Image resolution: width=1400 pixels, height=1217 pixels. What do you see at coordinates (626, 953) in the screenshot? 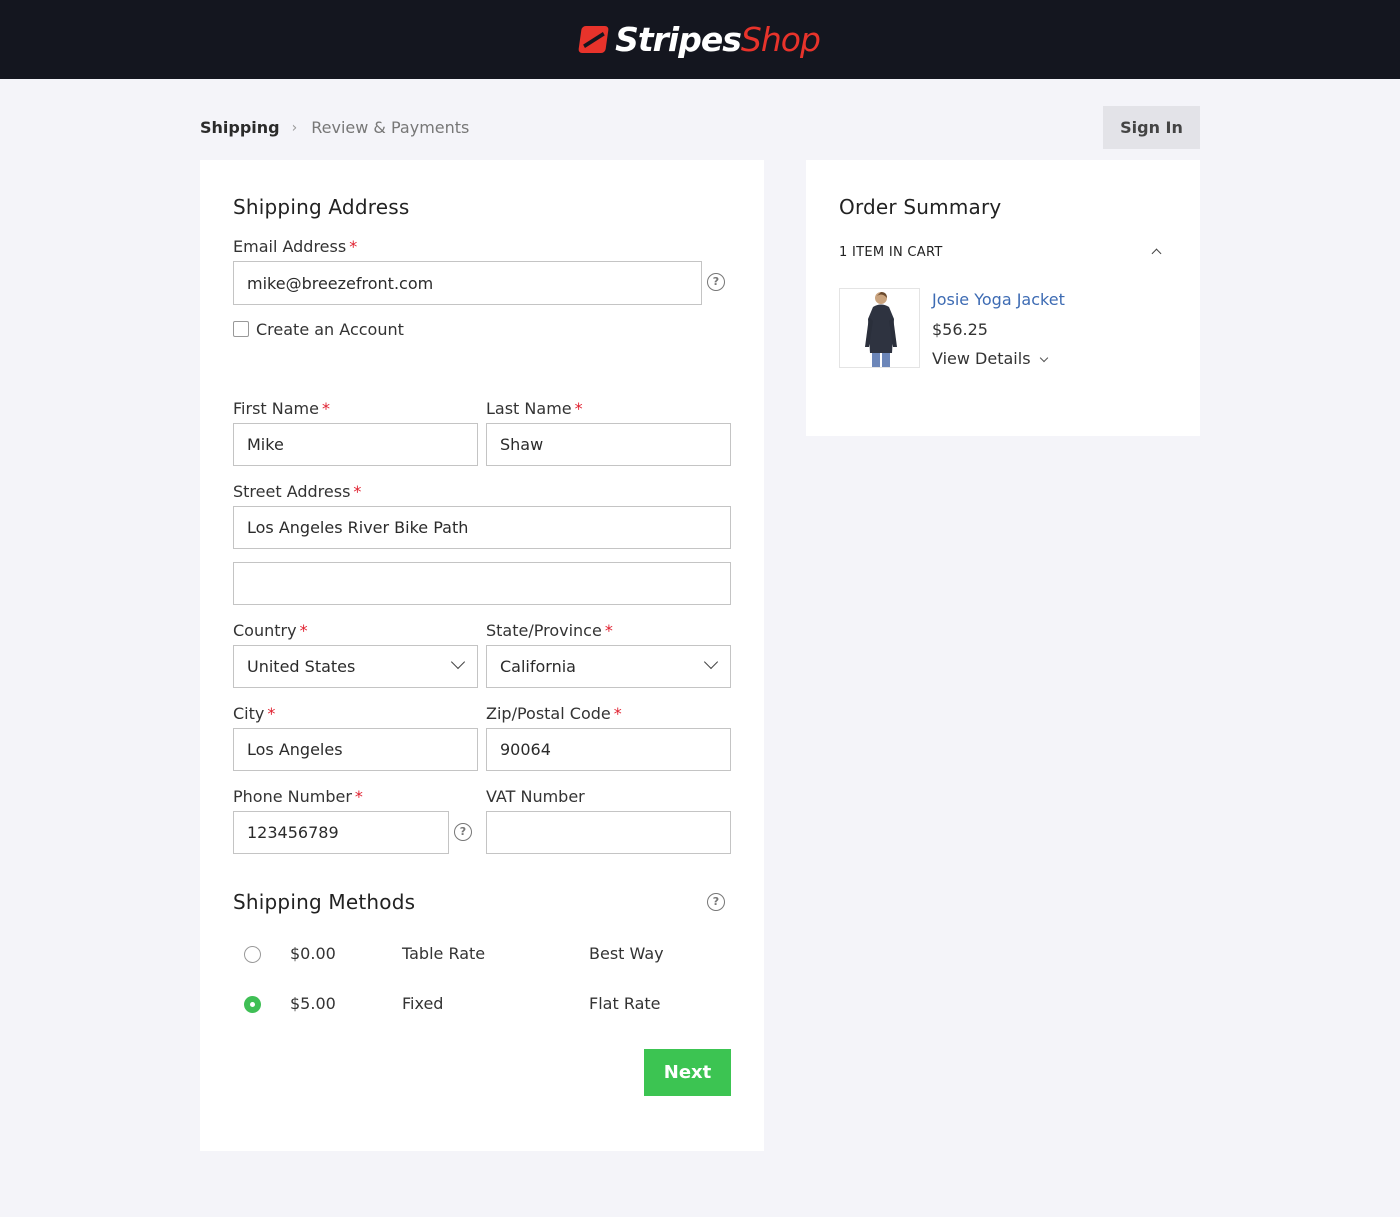
I see `shipping-method-carrier: Best Way` at bounding box center [626, 953].